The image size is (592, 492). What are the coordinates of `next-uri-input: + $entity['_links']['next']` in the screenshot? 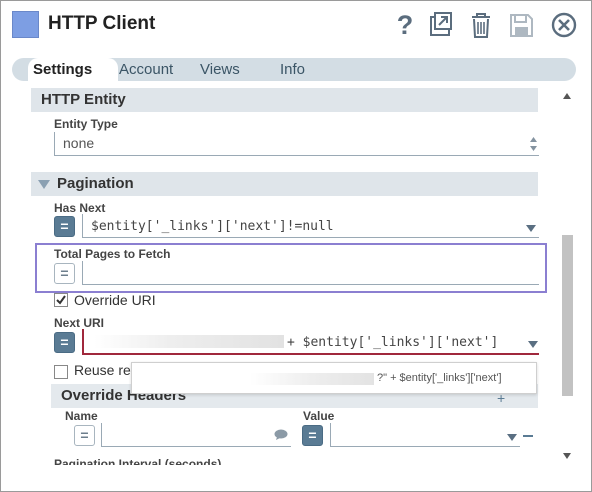 It's located at (310, 342).